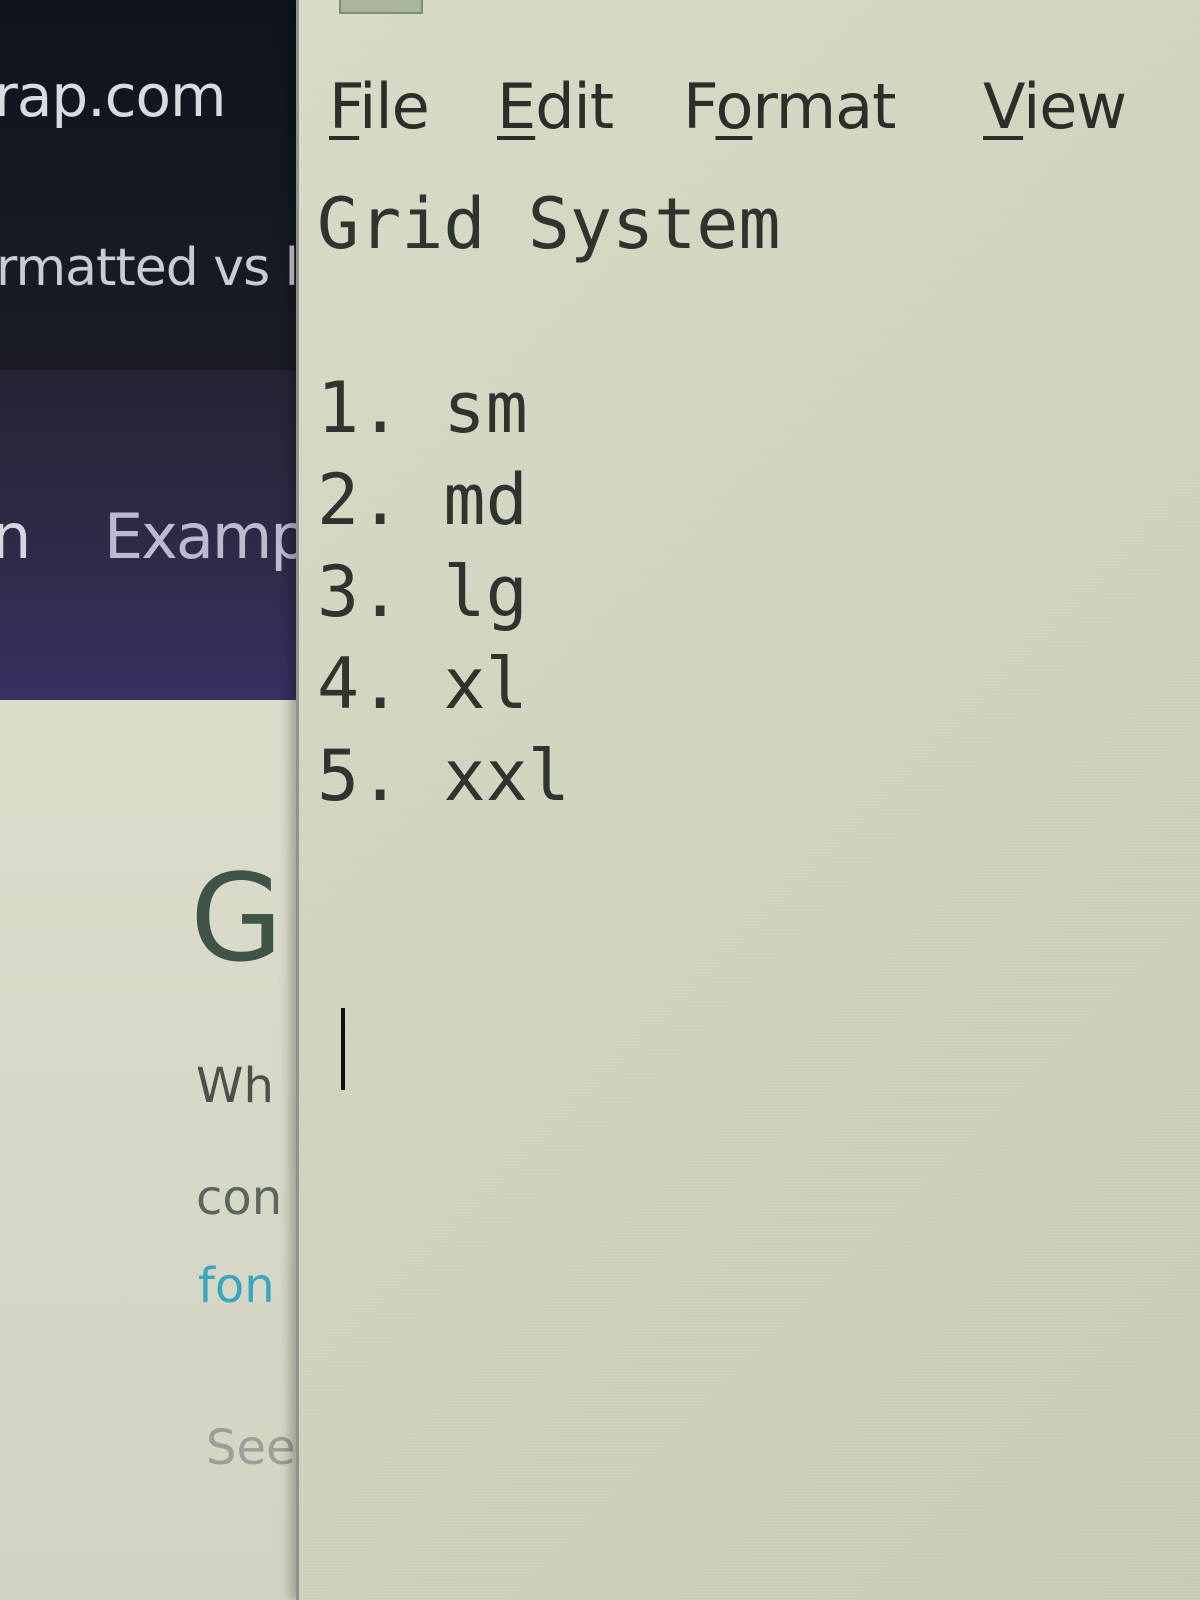  I want to click on notepad-menubar: File Edit Format View, so click(749, 110).